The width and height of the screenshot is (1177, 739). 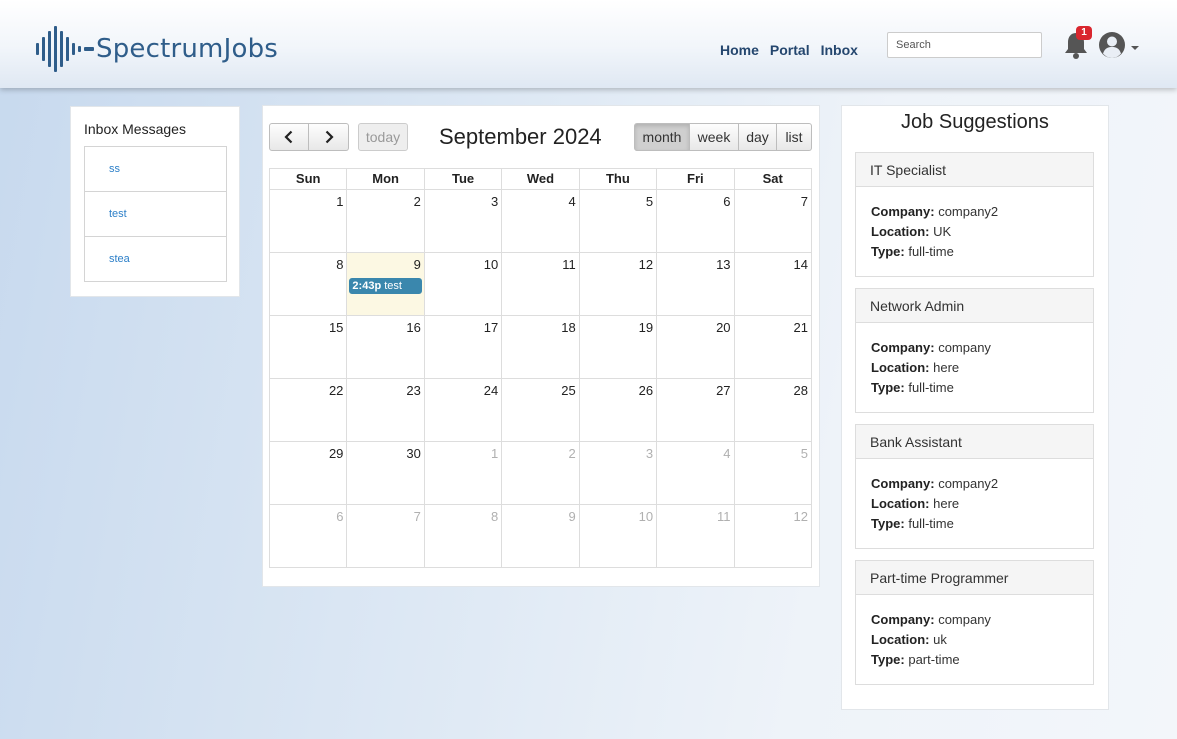 What do you see at coordinates (739, 50) in the screenshot?
I see `nav-home-link: Home` at bounding box center [739, 50].